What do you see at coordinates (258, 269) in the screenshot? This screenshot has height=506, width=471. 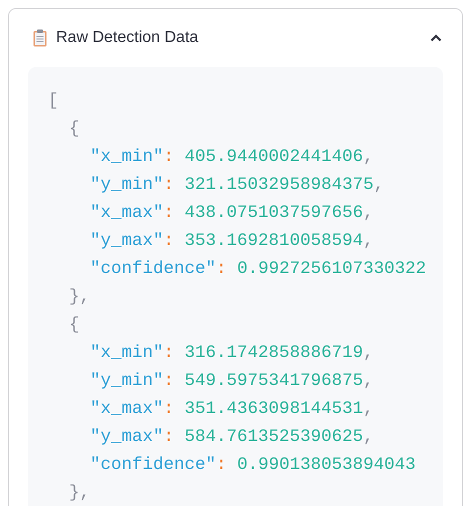 I see `code-line: "confidence": 0.9927256107330322` at bounding box center [258, 269].